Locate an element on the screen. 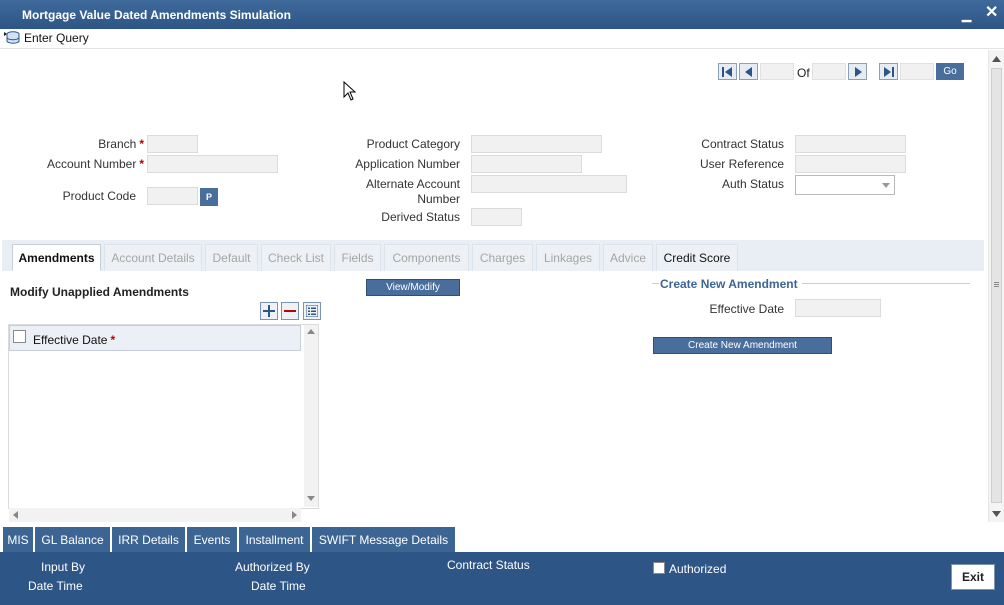 This screenshot has width=1004, height=605. last-record-button is located at coordinates (888, 71).